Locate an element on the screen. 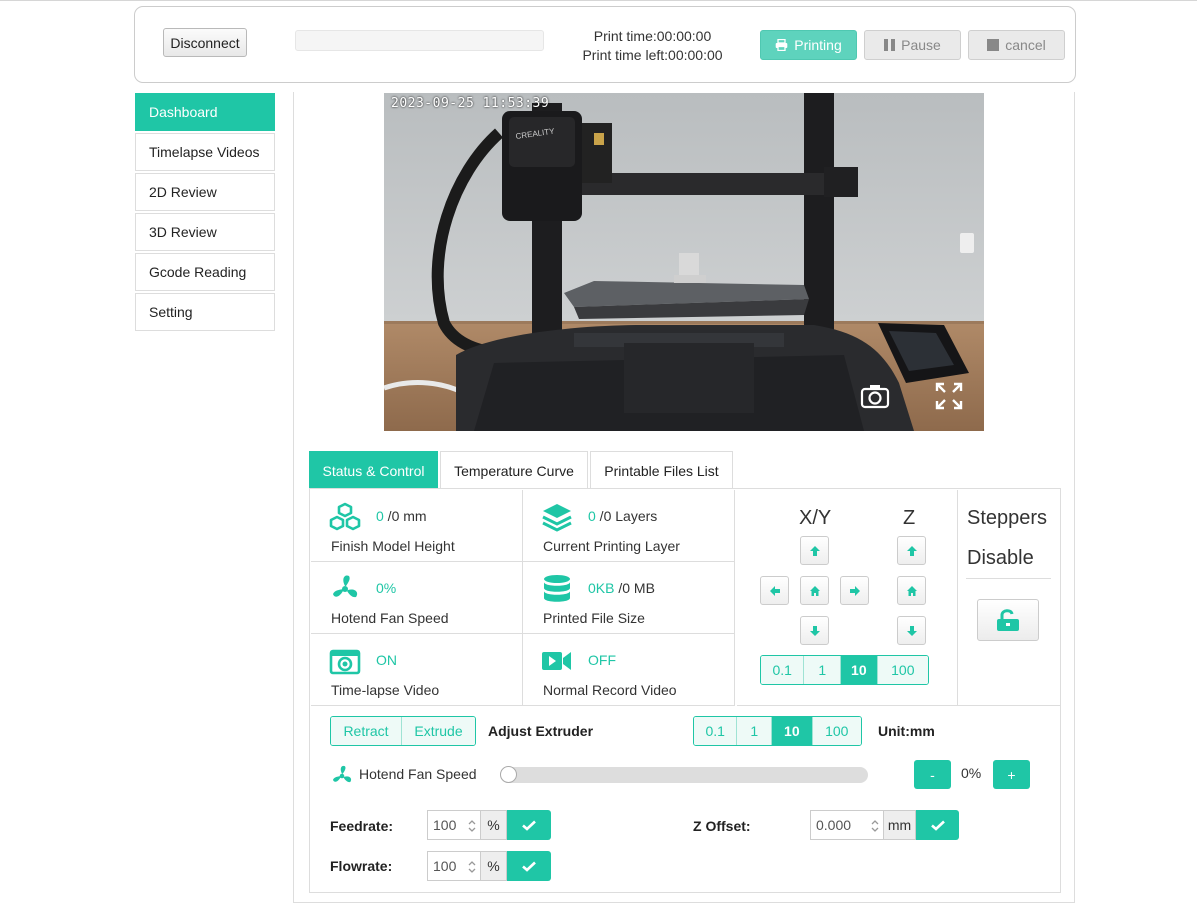  move-z-up-button is located at coordinates (911, 550).